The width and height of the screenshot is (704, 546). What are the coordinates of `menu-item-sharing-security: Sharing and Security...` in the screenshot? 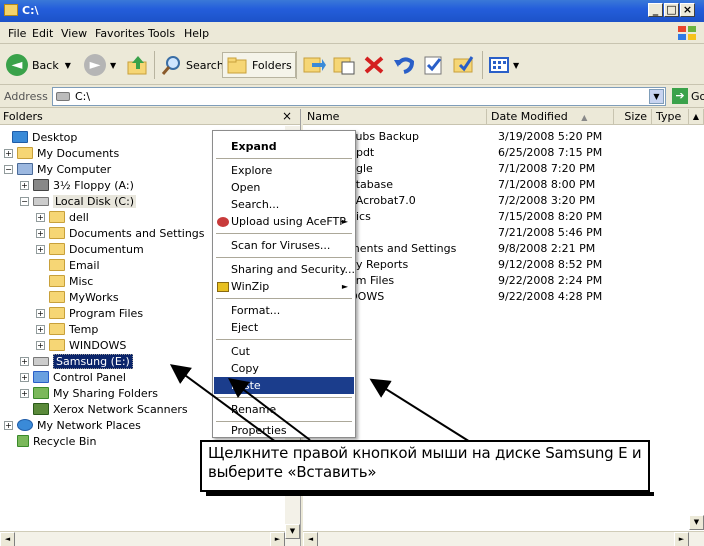 It's located at (284, 269).